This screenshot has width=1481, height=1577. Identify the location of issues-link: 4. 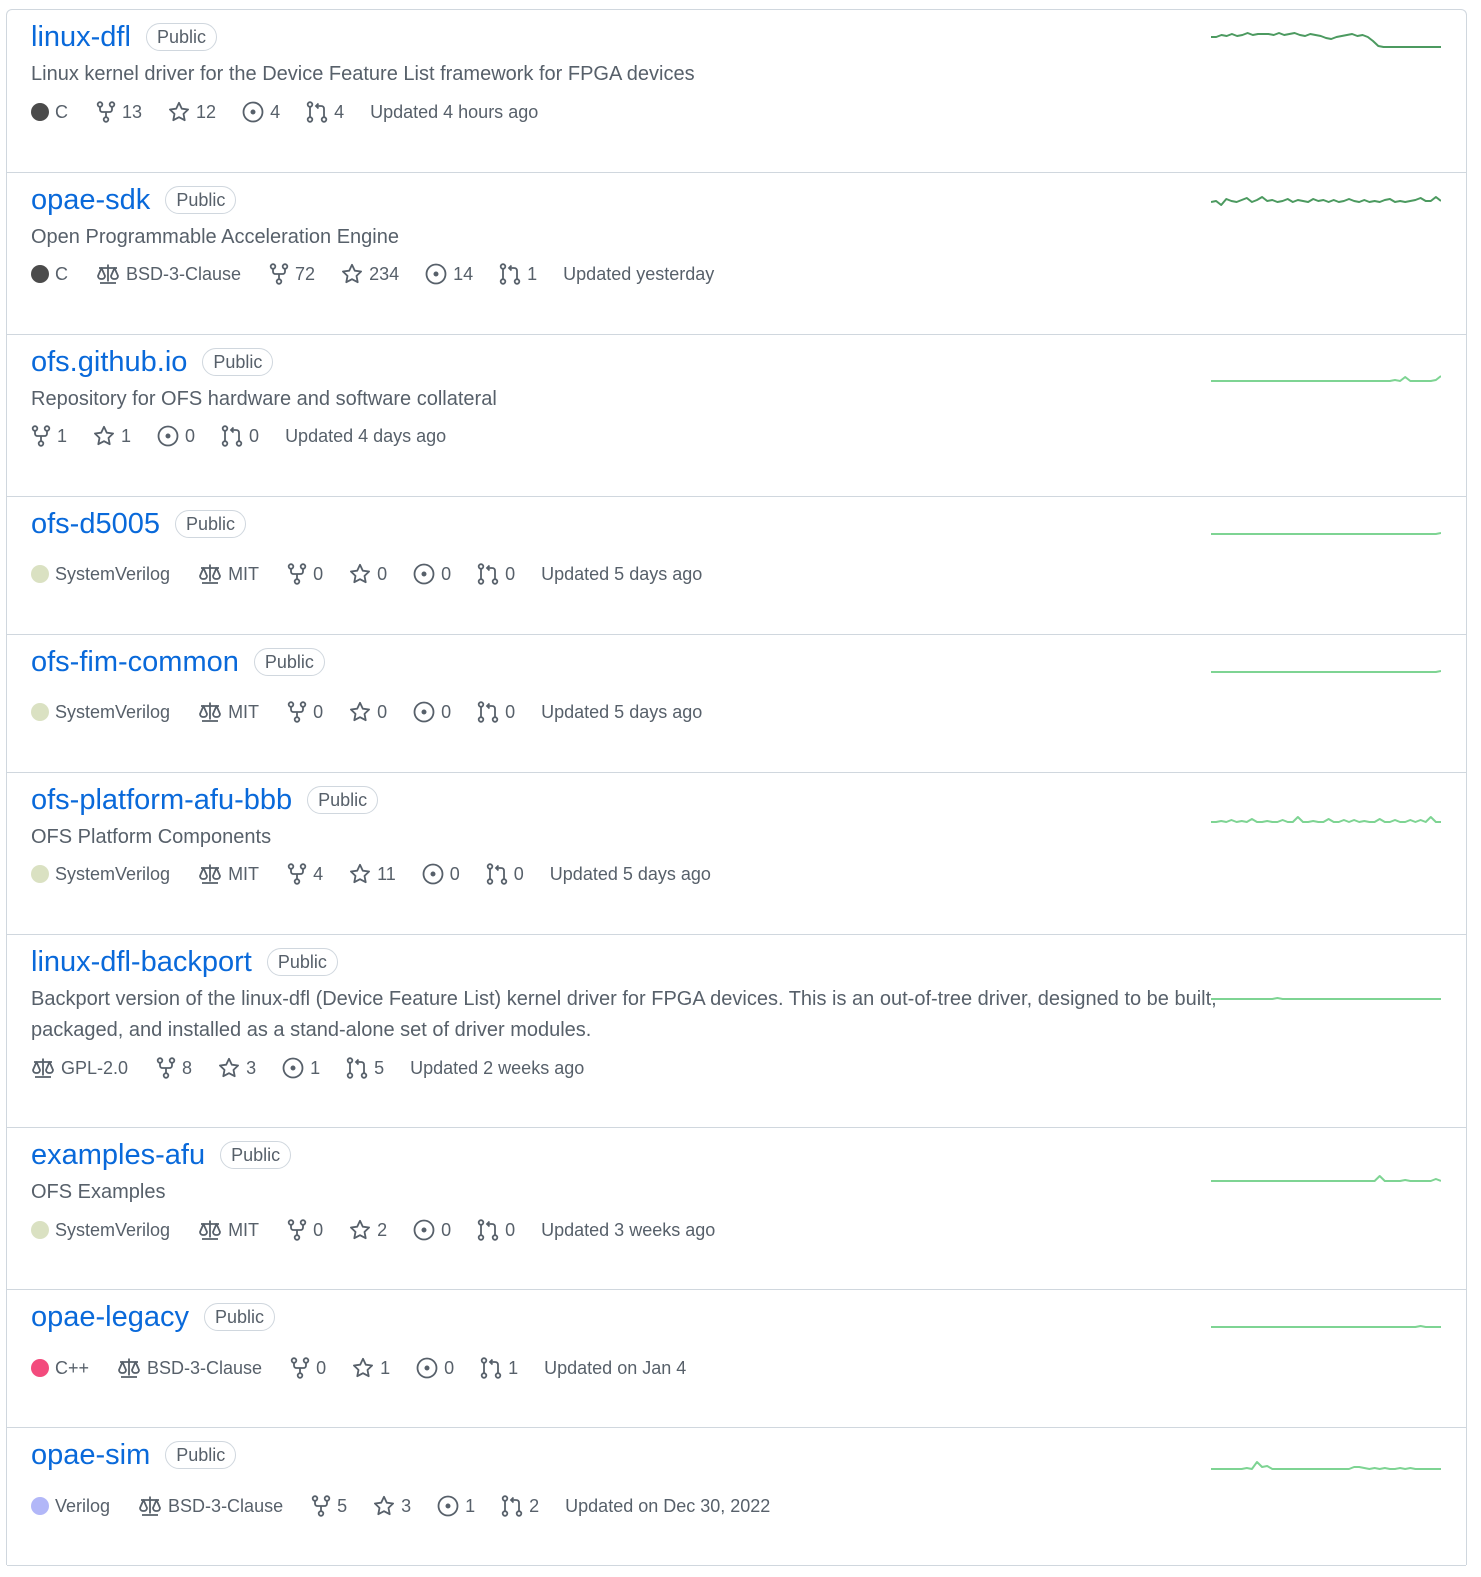
(261, 112).